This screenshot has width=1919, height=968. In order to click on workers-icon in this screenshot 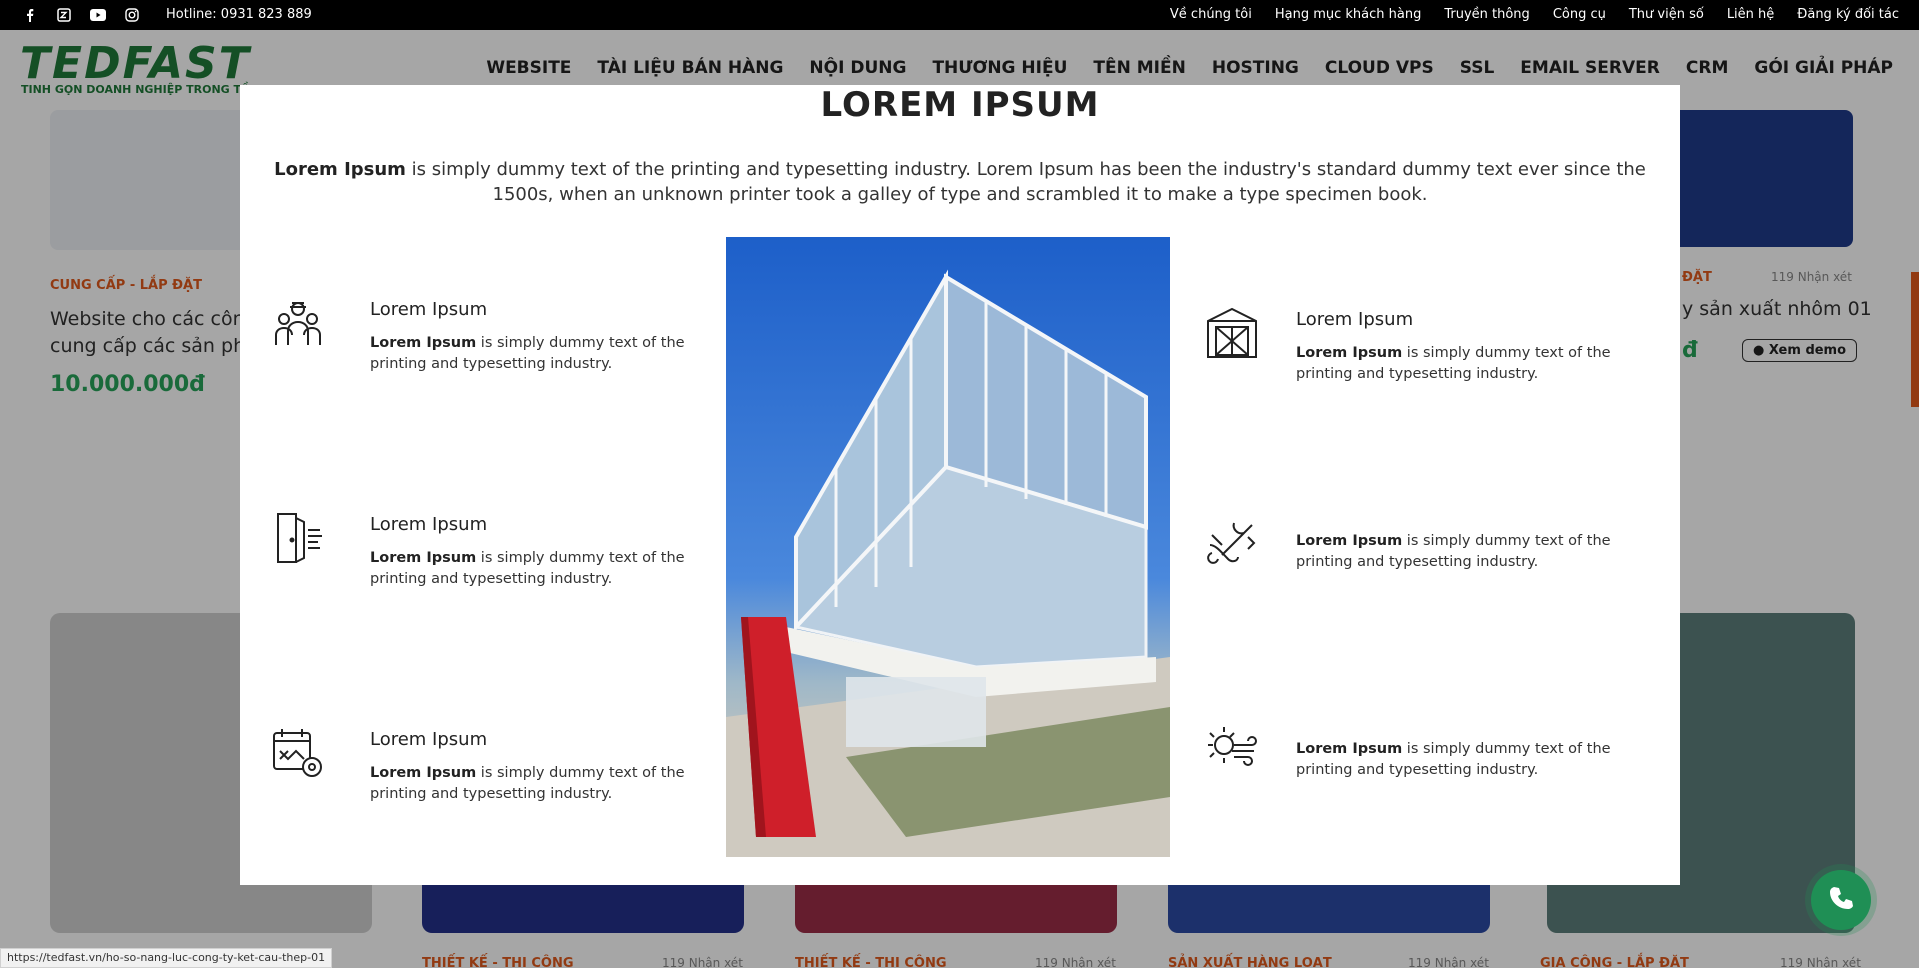, I will do `click(299, 324)`.